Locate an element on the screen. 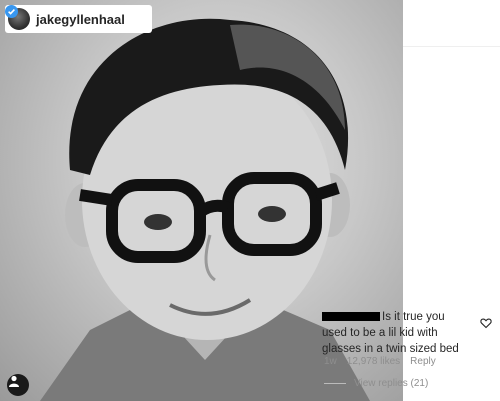 Image resolution: width=500 pixels, height=401 pixels. comment-time: 1w is located at coordinates (330, 361).